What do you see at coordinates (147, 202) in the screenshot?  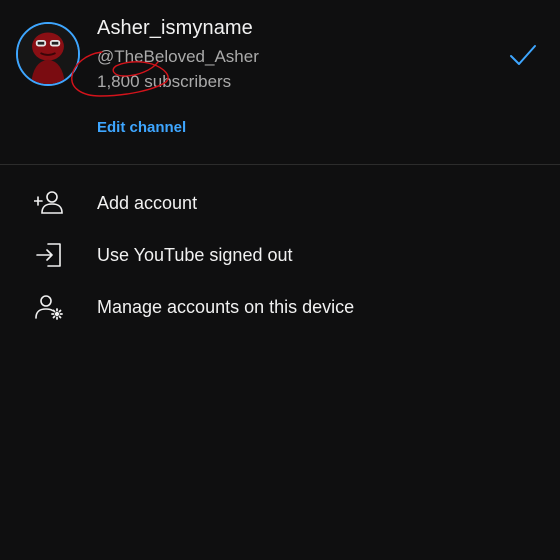 I see `menu-label: Add account` at bounding box center [147, 202].